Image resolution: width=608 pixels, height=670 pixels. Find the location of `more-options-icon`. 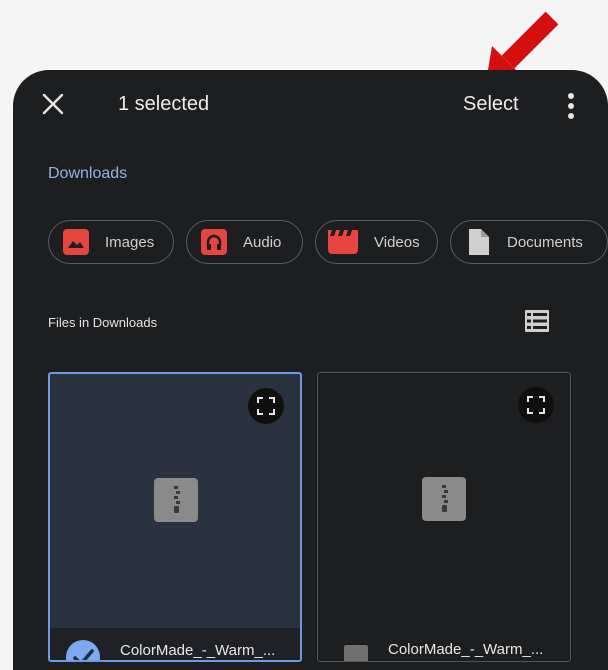

more-options-icon is located at coordinates (571, 106).